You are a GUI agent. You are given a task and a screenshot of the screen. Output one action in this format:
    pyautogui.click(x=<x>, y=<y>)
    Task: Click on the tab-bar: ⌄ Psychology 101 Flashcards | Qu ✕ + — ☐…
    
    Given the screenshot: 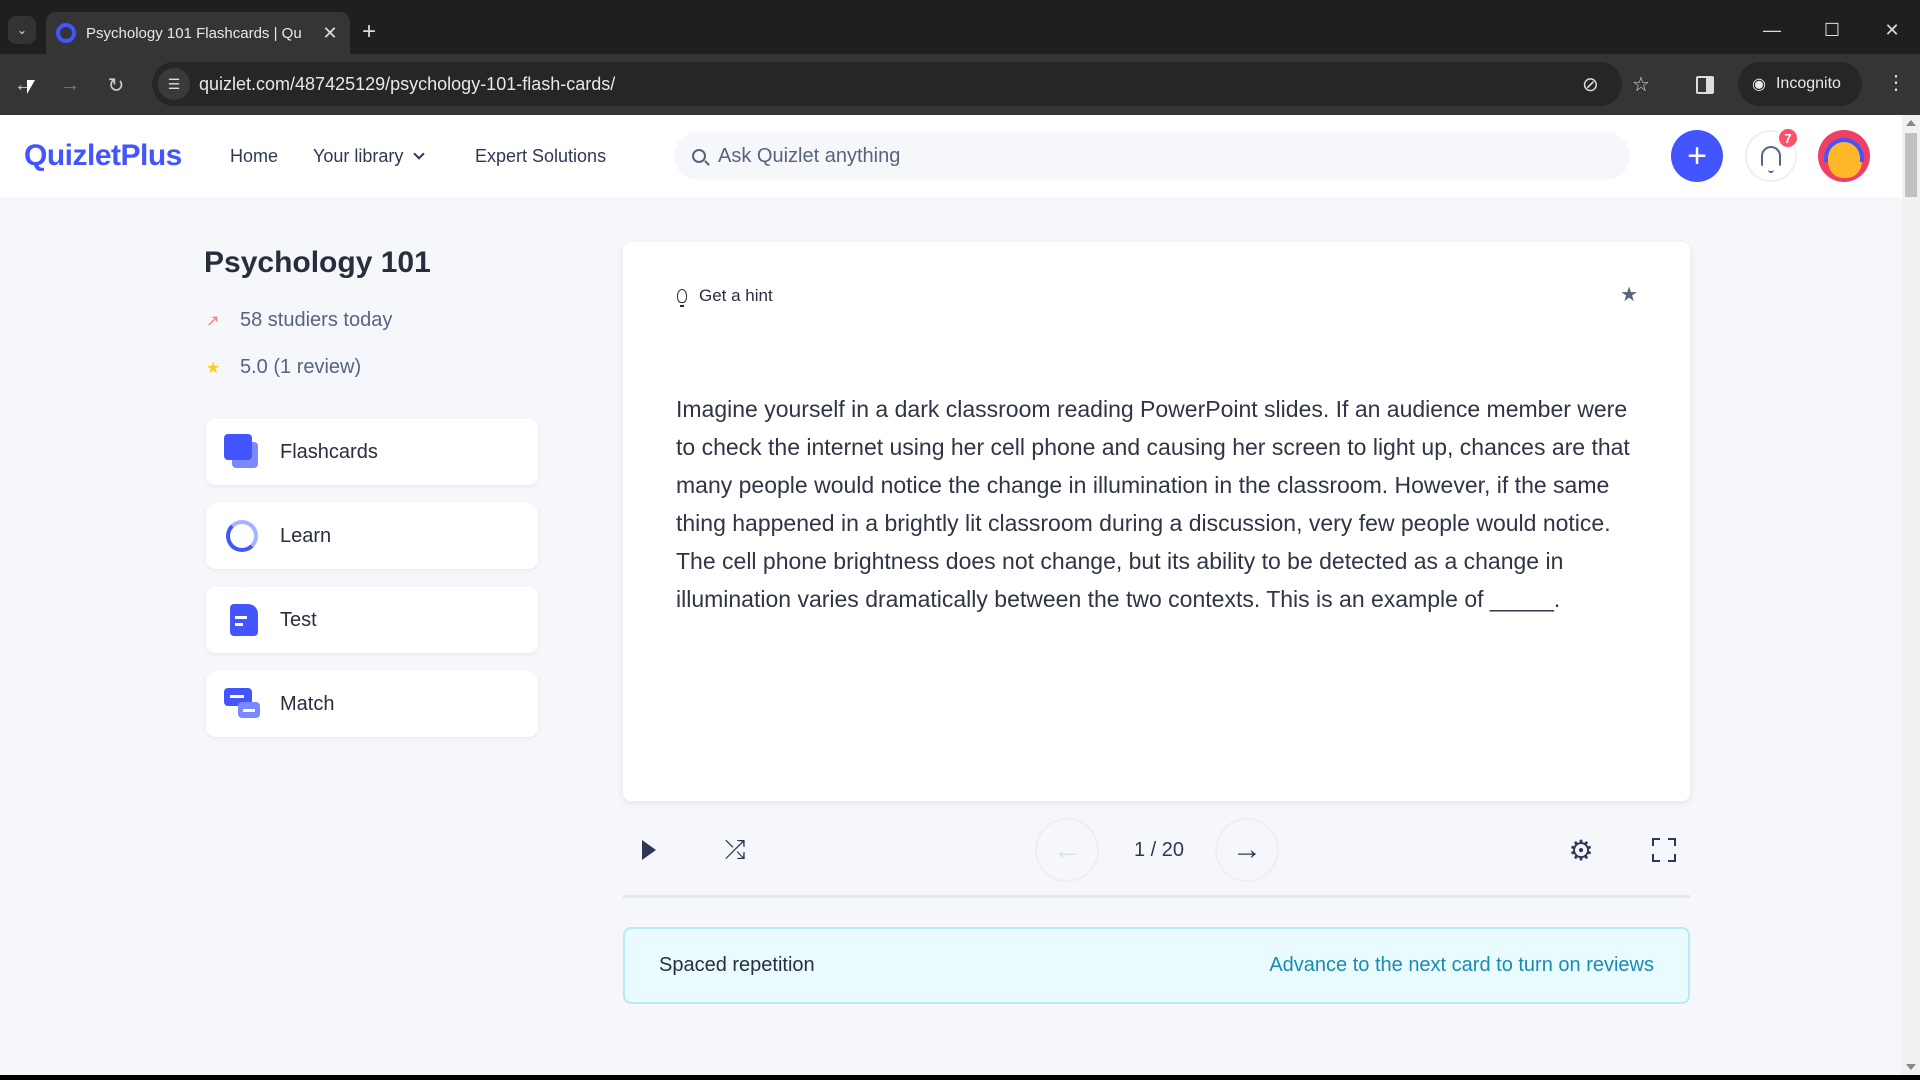 What is the action you would take?
    pyautogui.click(x=960, y=30)
    